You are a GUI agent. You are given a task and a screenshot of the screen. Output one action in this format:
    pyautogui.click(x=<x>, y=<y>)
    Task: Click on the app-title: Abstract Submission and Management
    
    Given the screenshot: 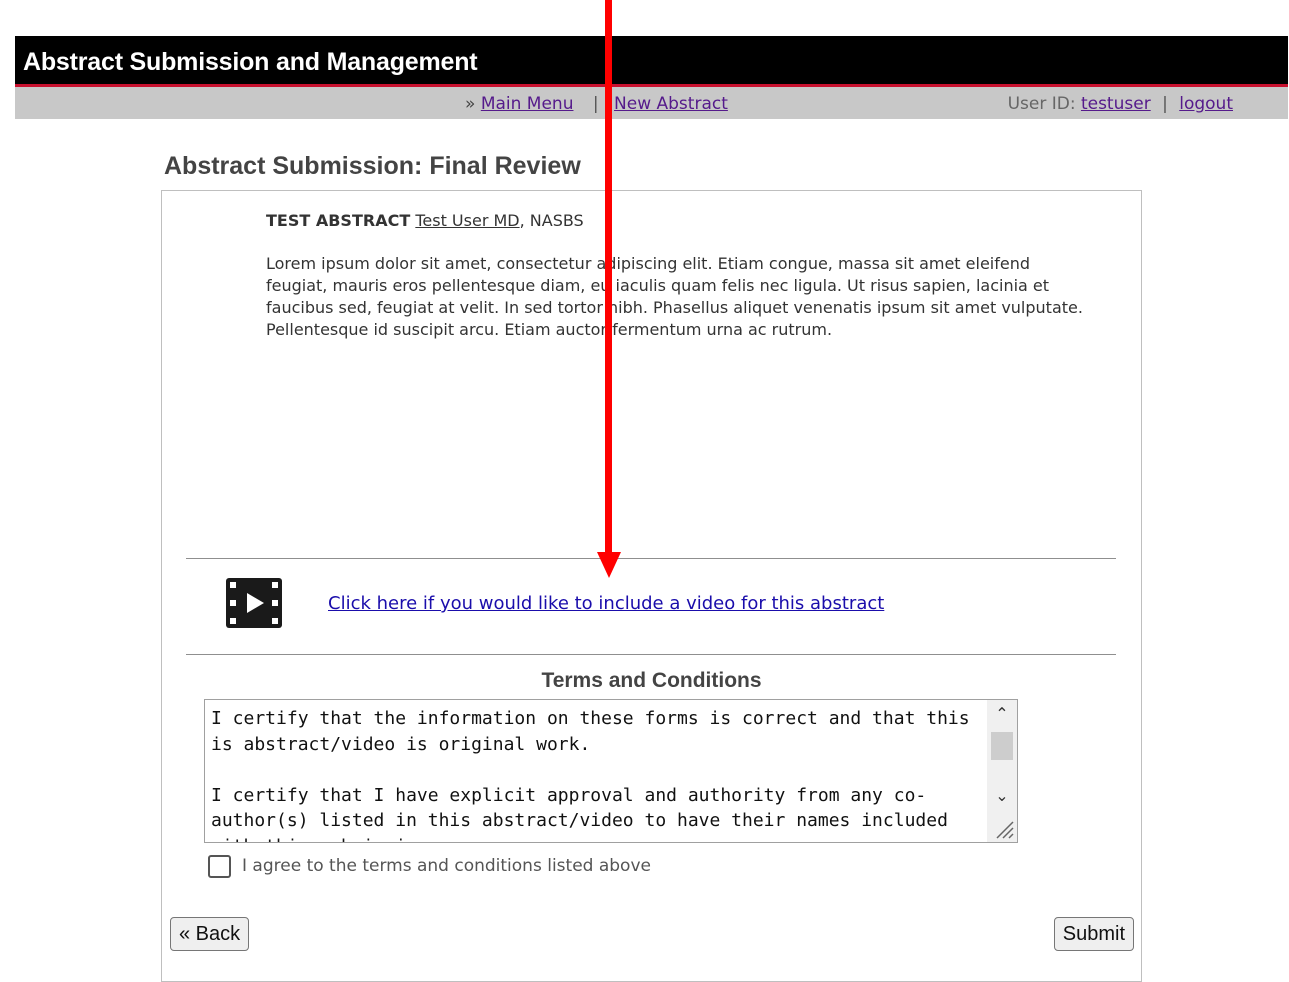 What is the action you would take?
    pyautogui.click(x=250, y=62)
    